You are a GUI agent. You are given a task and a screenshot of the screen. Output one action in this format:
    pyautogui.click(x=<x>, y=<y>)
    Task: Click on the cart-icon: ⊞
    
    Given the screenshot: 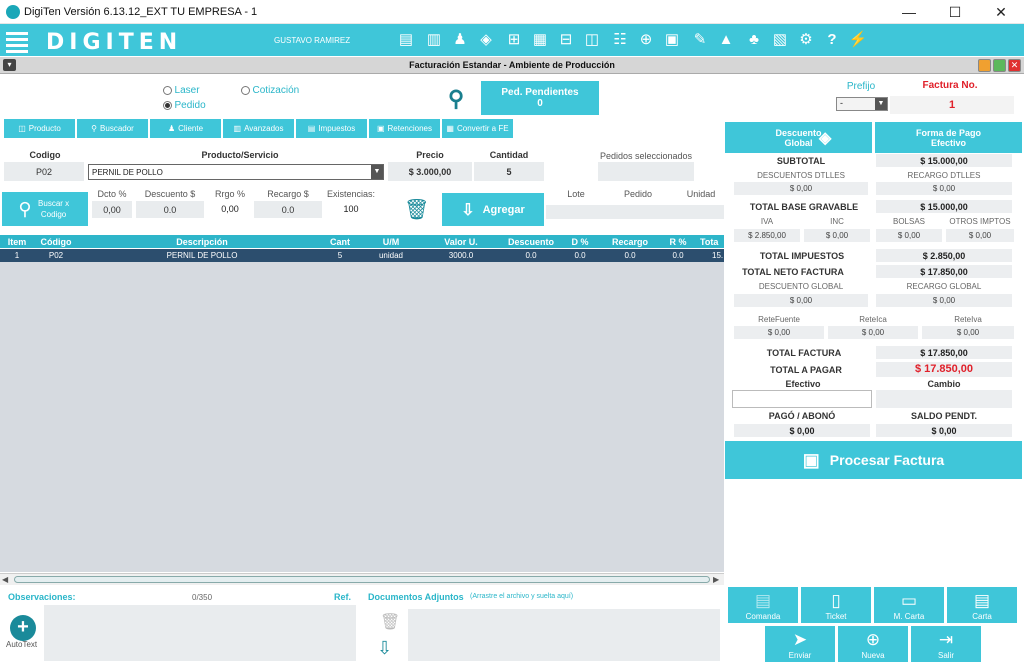 What is the action you would take?
    pyautogui.click(x=514, y=40)
    